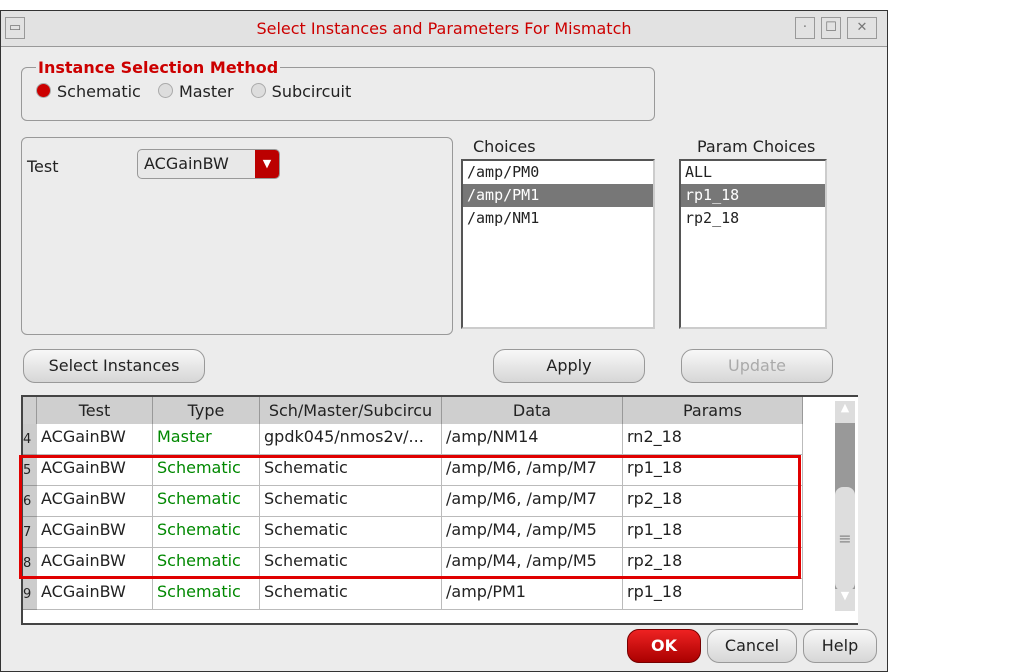 Image resolution: width=1009 pixels, height=672 pixels. What do you see at coordinates (713, 439) in the screenshot?
I see `table-cell-params: rn2_18` at bounding box center [713, 439].